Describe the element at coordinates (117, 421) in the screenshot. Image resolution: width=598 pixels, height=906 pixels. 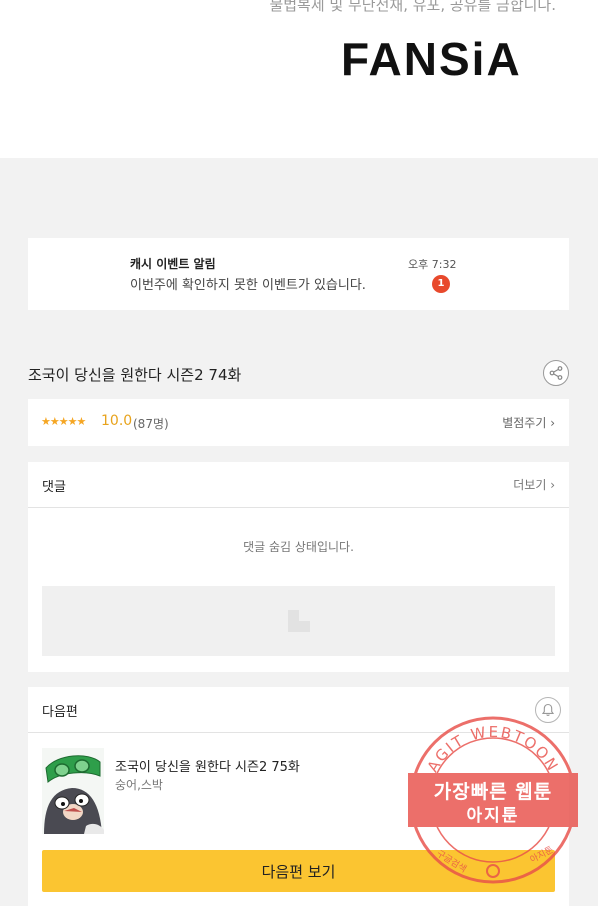
I see `rating-score: 10.0` at that location.